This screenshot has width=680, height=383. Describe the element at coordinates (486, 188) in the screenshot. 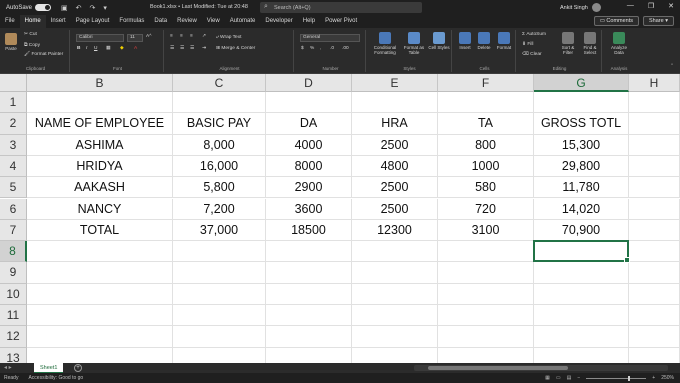

I see `cell-f5: 580` at that location.